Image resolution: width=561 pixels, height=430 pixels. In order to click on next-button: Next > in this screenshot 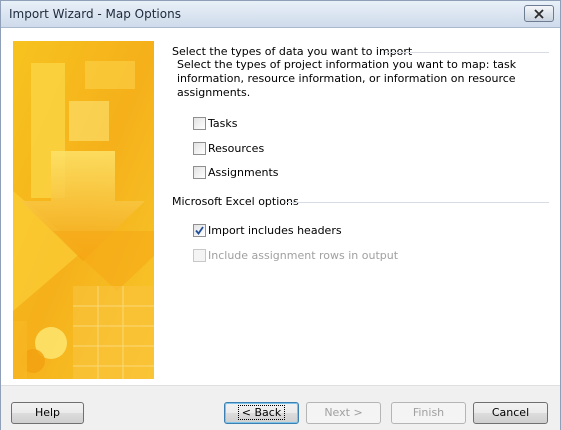, I will do `click(343, 413)`.